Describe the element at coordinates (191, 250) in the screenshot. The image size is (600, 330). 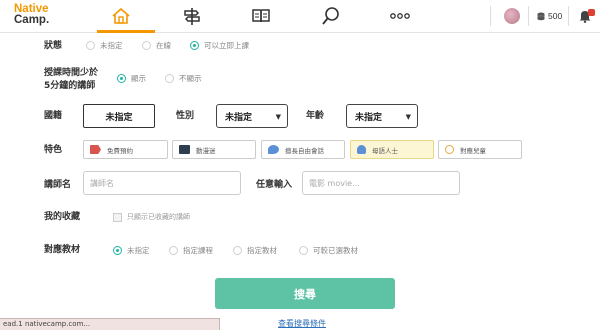
I see `material-option-course: 指定課程` at that location.